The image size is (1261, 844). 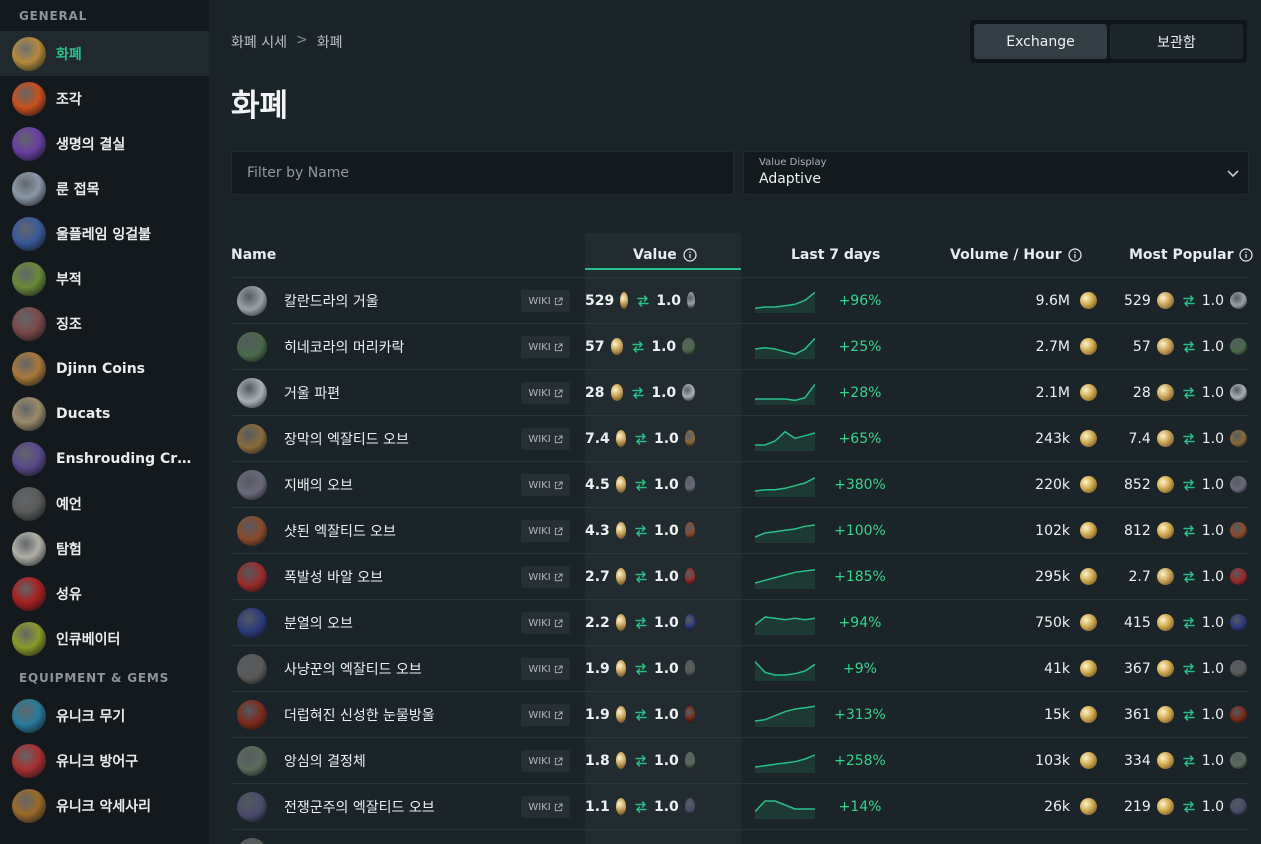 I want to click on sparkline-area, so click(x=785, y=809).